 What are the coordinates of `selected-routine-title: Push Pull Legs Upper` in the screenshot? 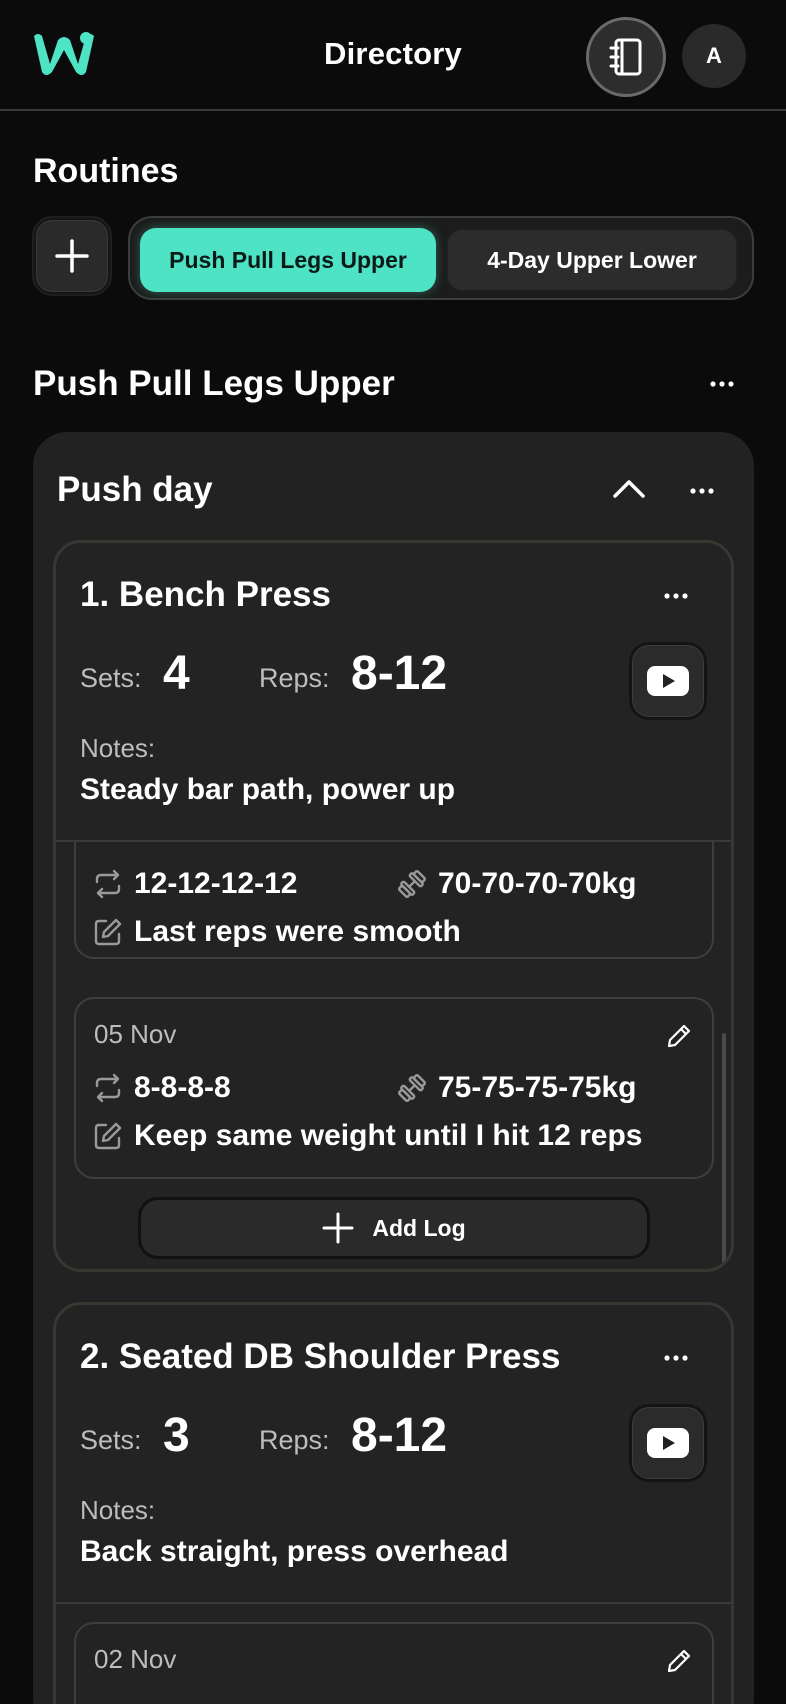 It's located at (214, 383).